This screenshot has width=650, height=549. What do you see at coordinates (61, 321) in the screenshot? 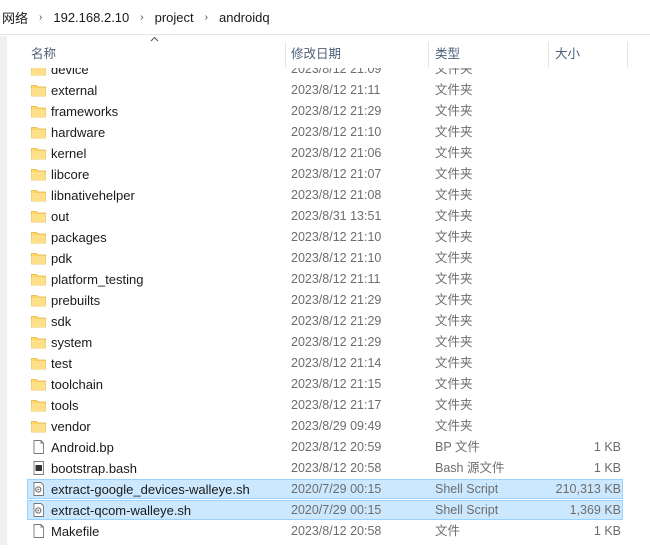
I see `file-name: sdk` at bounding box center [61, 321].